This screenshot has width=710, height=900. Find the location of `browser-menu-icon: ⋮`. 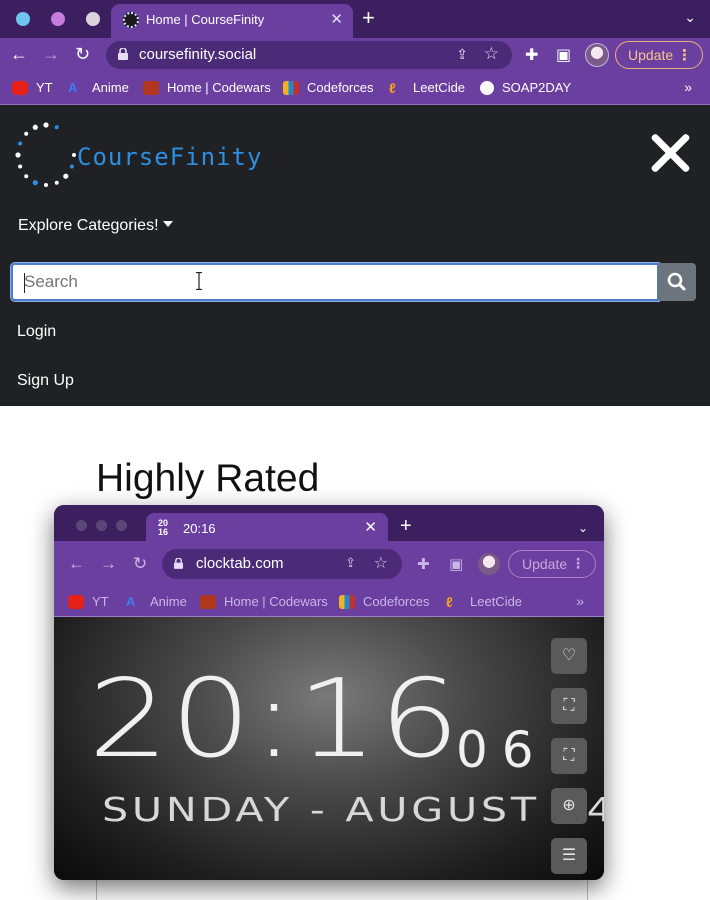

browser-menu-icon: ⋮ is located at coordinates (684, 55).